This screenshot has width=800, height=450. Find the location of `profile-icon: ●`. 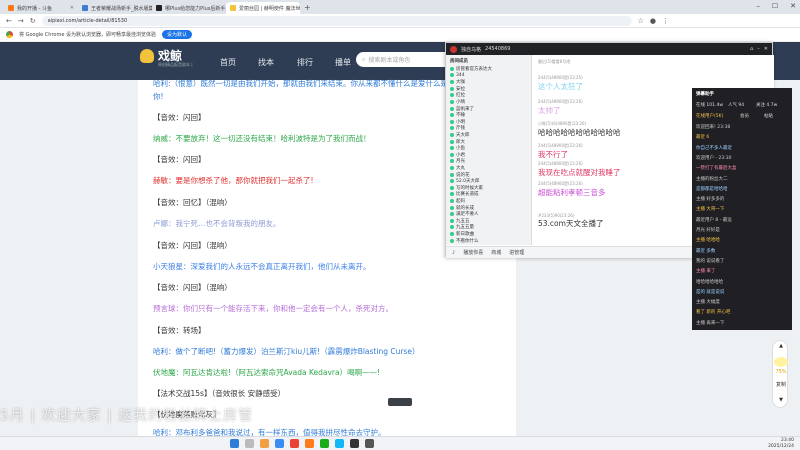

profile-icon: ● is located at coordinates (653, 21).